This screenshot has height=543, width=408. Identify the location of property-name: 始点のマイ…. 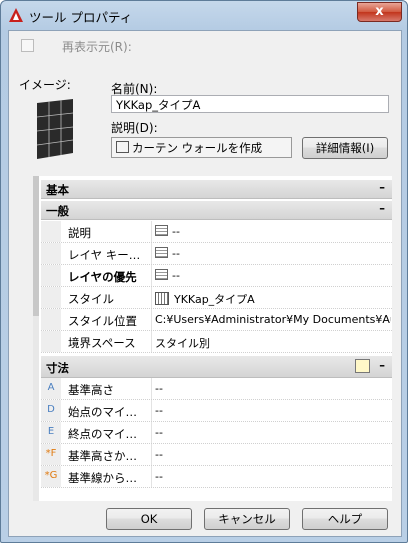
(102, 412).